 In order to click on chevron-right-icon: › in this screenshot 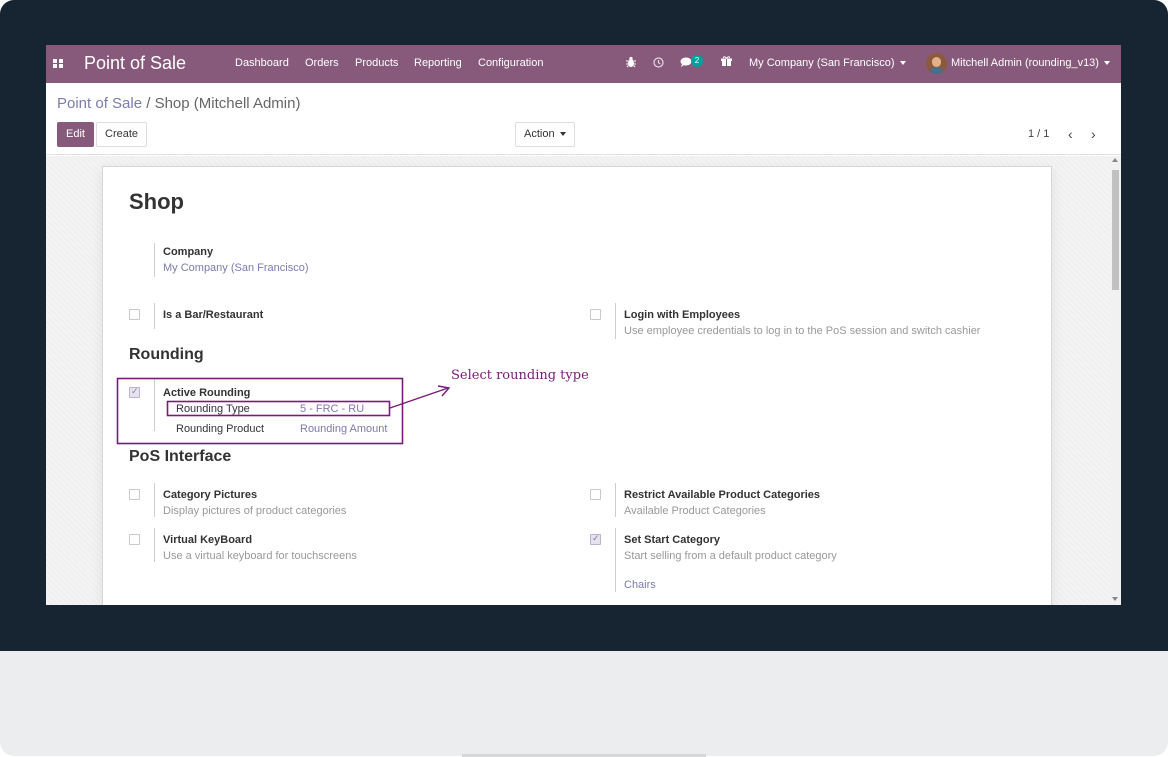, I will do `click(1093, 134)`.